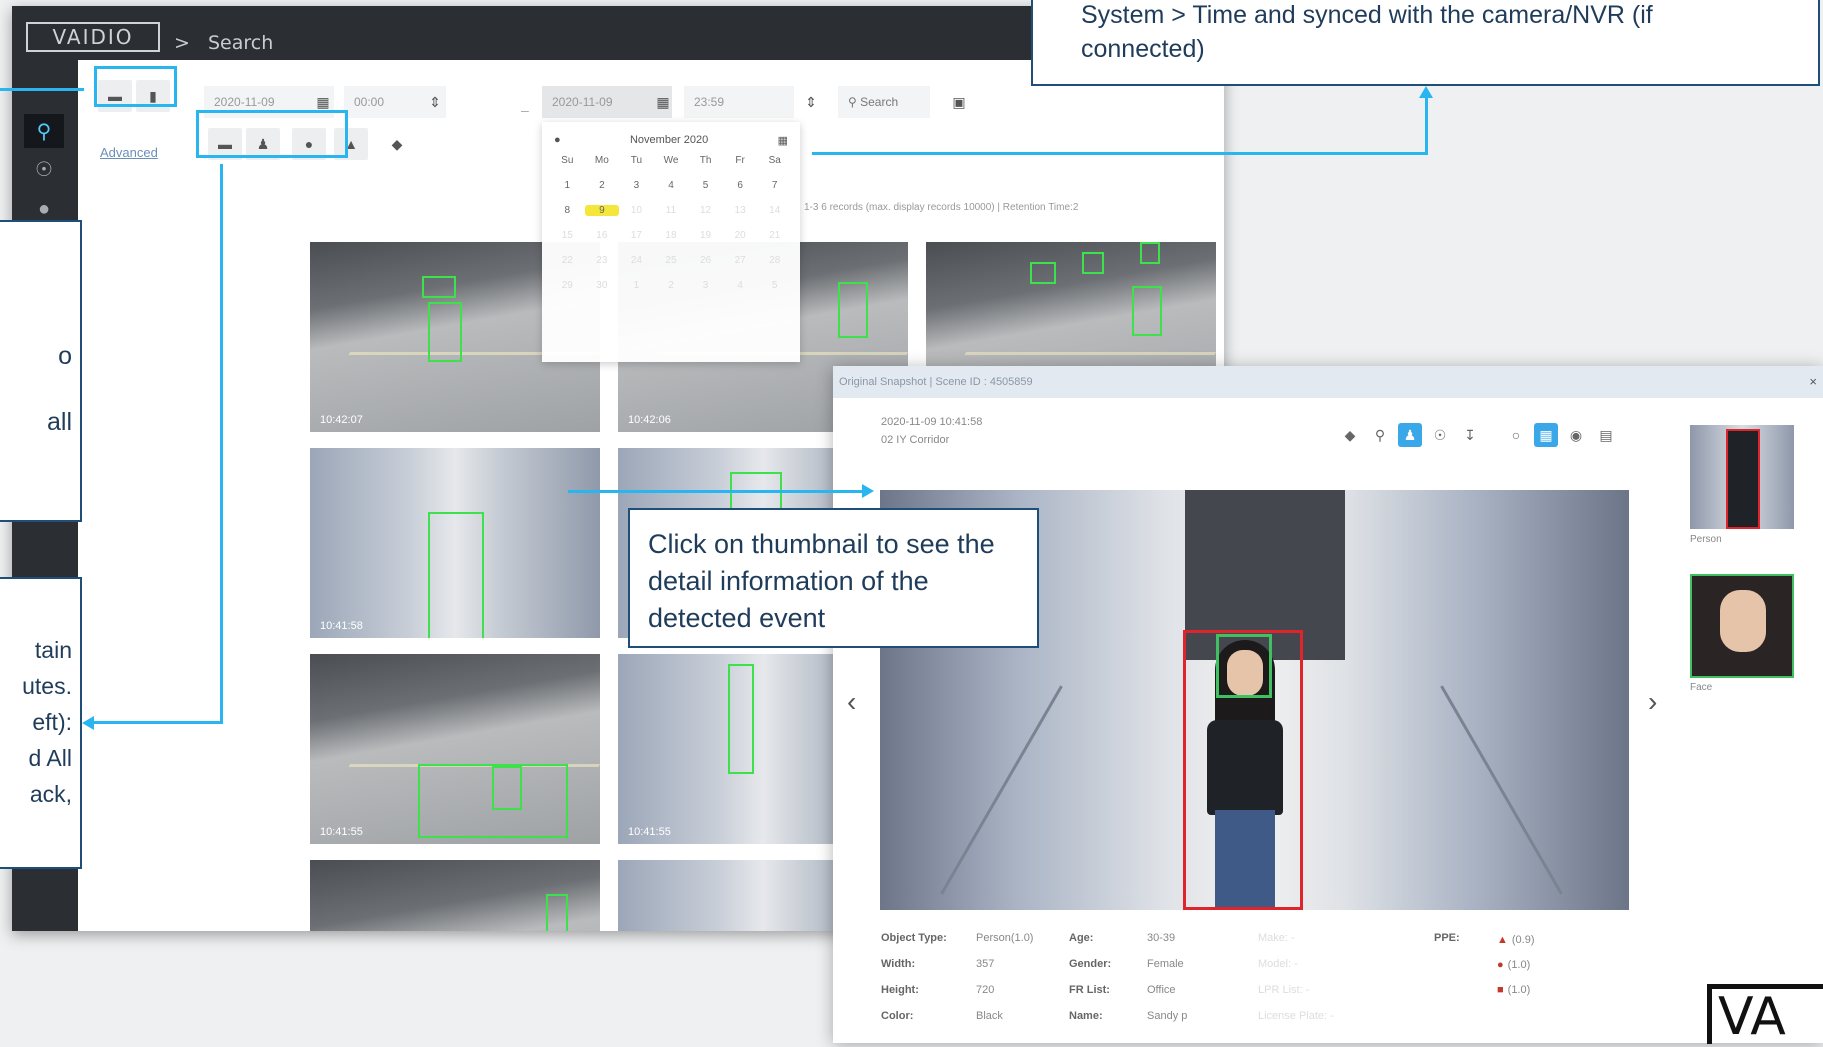 The height and width of the screenshot is (1047, 1823). What do you see at coordinates (636, 210) in the screenshot?
I see `calendar-day: 10` at bounding box center [636, 210].